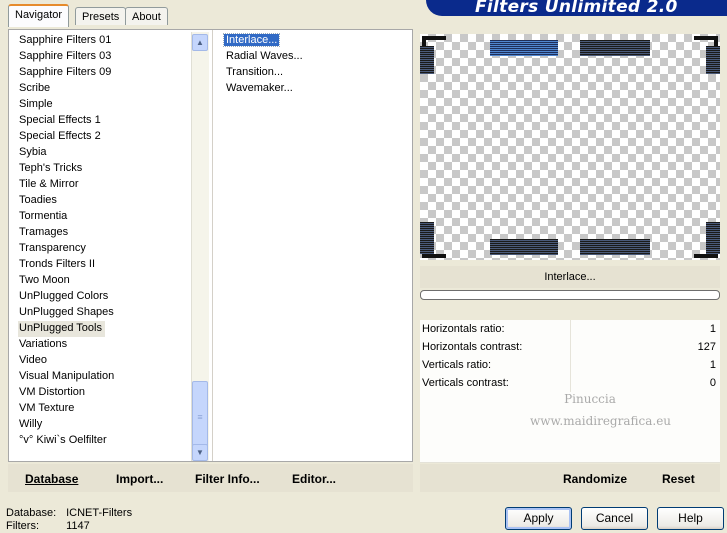  I want to click on category-label: Sybia, so click(33, 152).